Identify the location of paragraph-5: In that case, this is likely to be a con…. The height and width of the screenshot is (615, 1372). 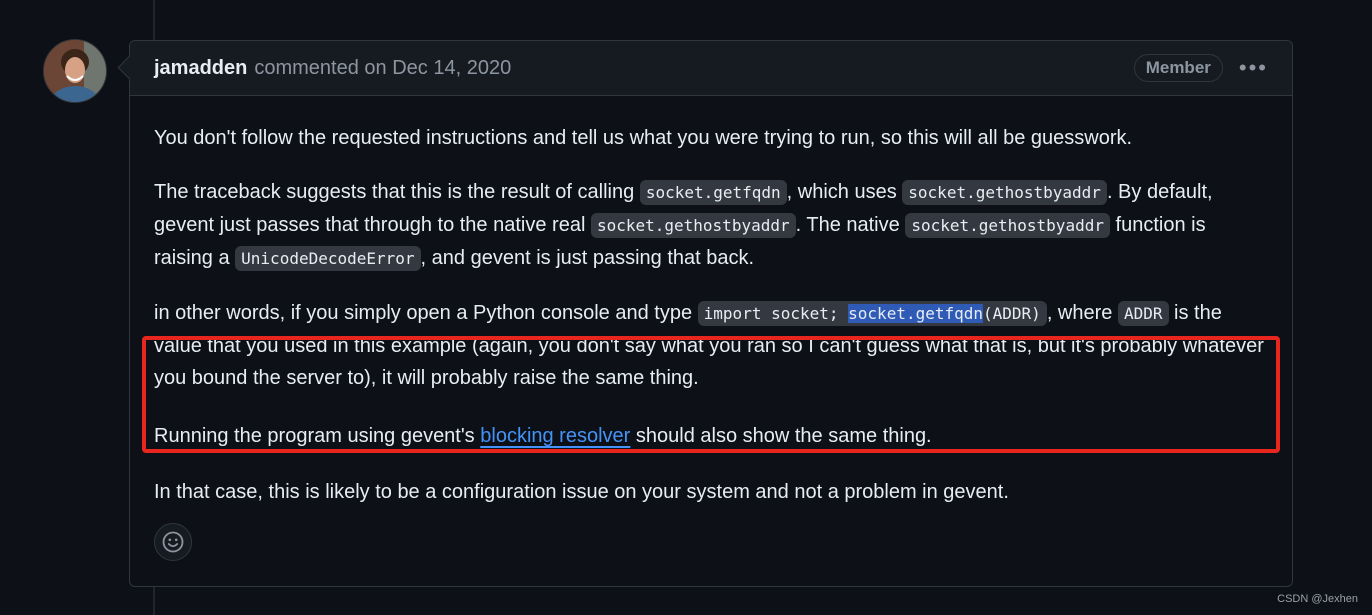
(581, 492).